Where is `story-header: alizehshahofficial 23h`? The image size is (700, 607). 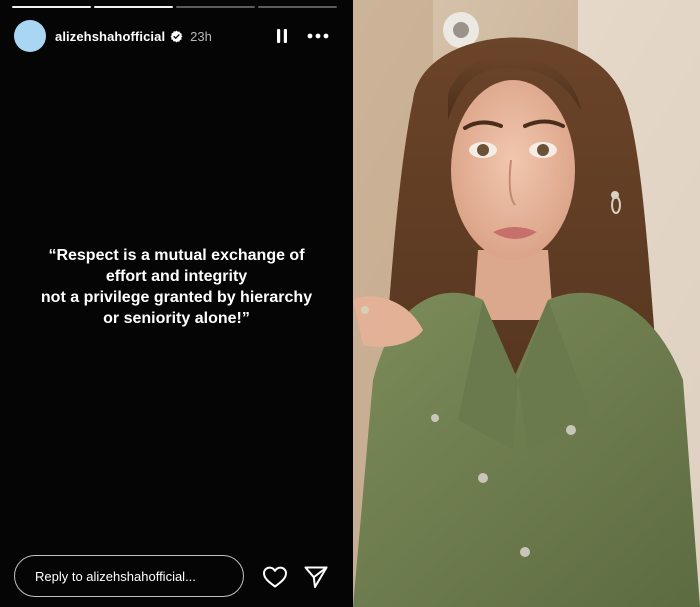 story-header: alizehshahofficial 23h is located at coordinates (179, 36).